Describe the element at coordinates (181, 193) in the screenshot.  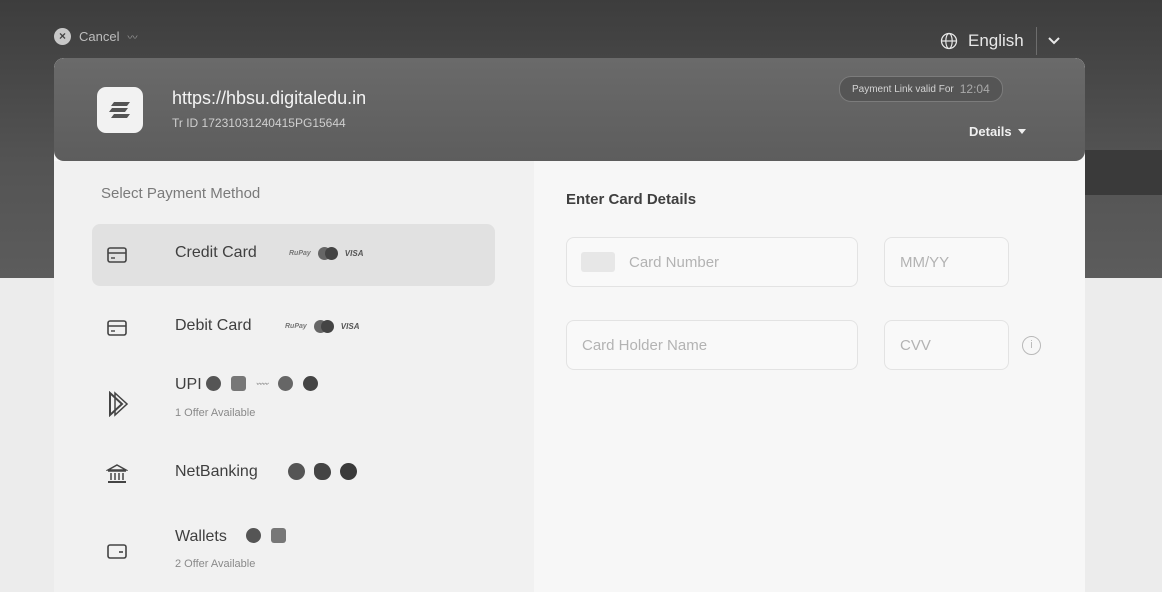
I see `section-title: Select Payment Method` at that location.